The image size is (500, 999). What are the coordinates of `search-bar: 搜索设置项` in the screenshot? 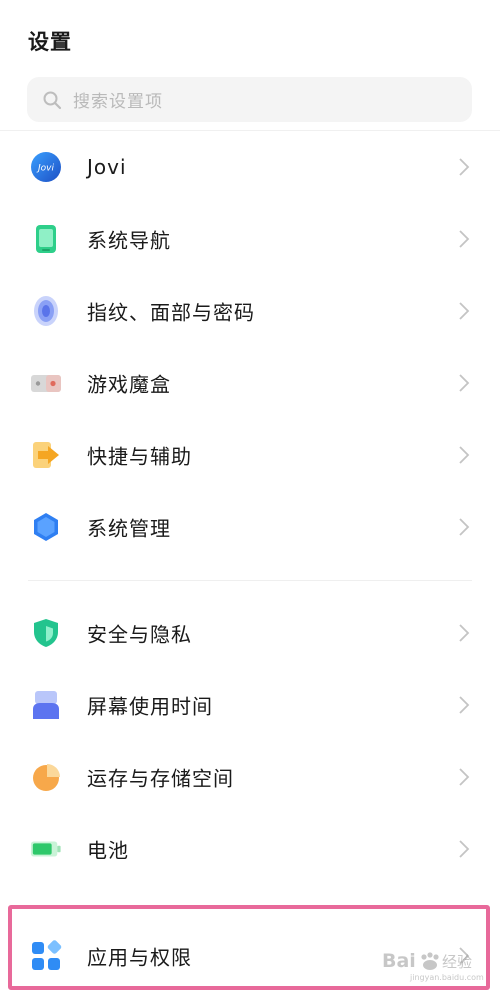 It's located at (249, 99).